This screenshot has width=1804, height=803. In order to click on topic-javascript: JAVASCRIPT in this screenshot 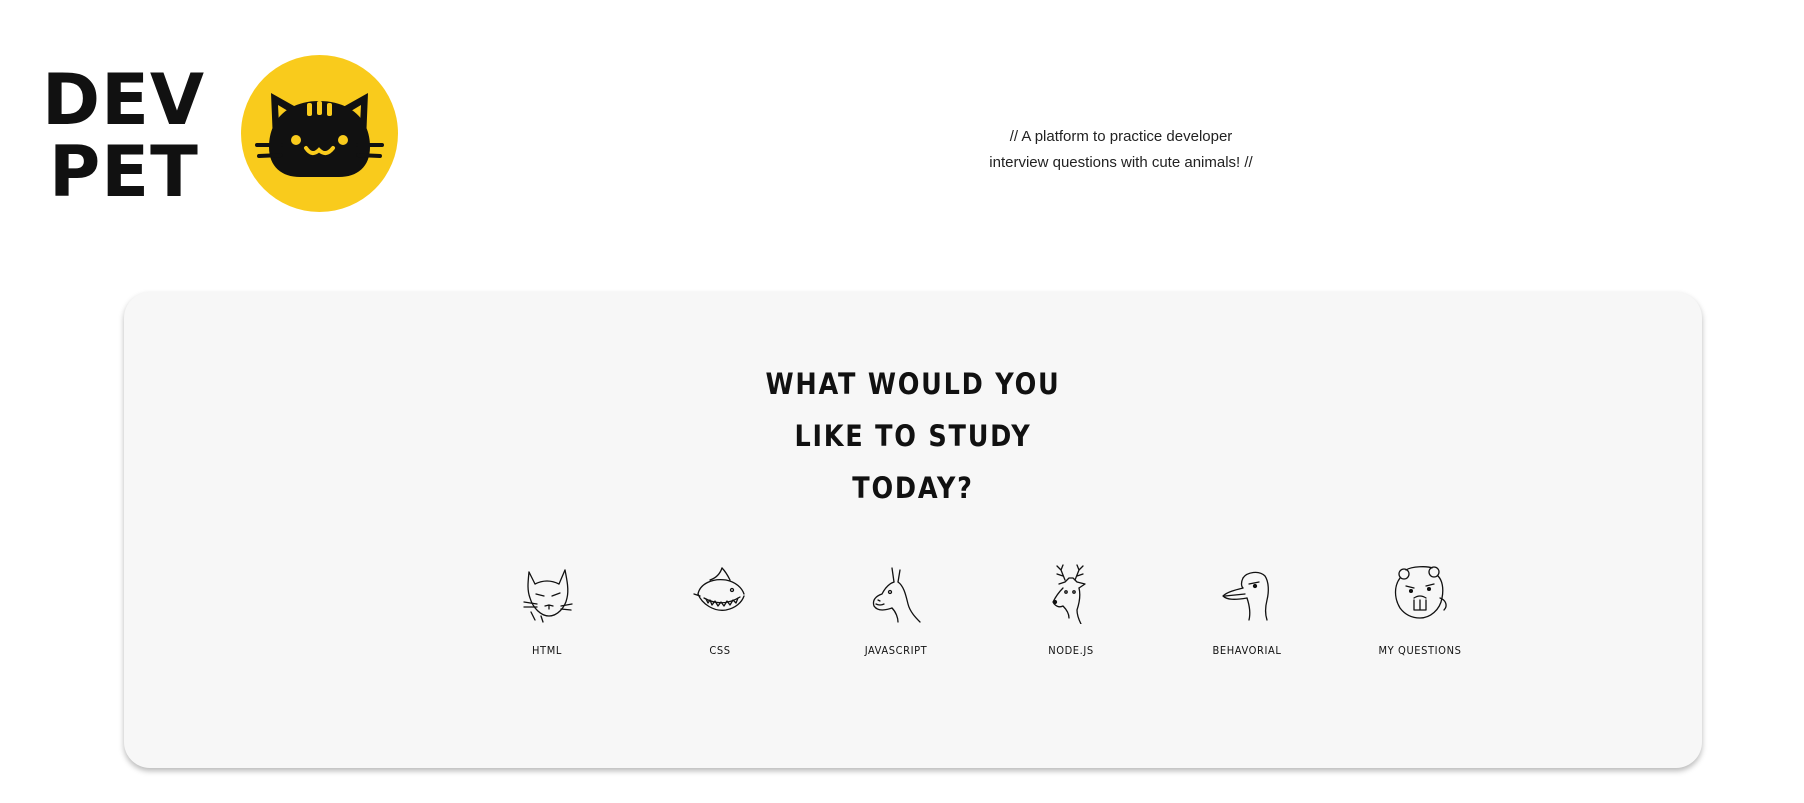, I will do `click(896, 619)`.